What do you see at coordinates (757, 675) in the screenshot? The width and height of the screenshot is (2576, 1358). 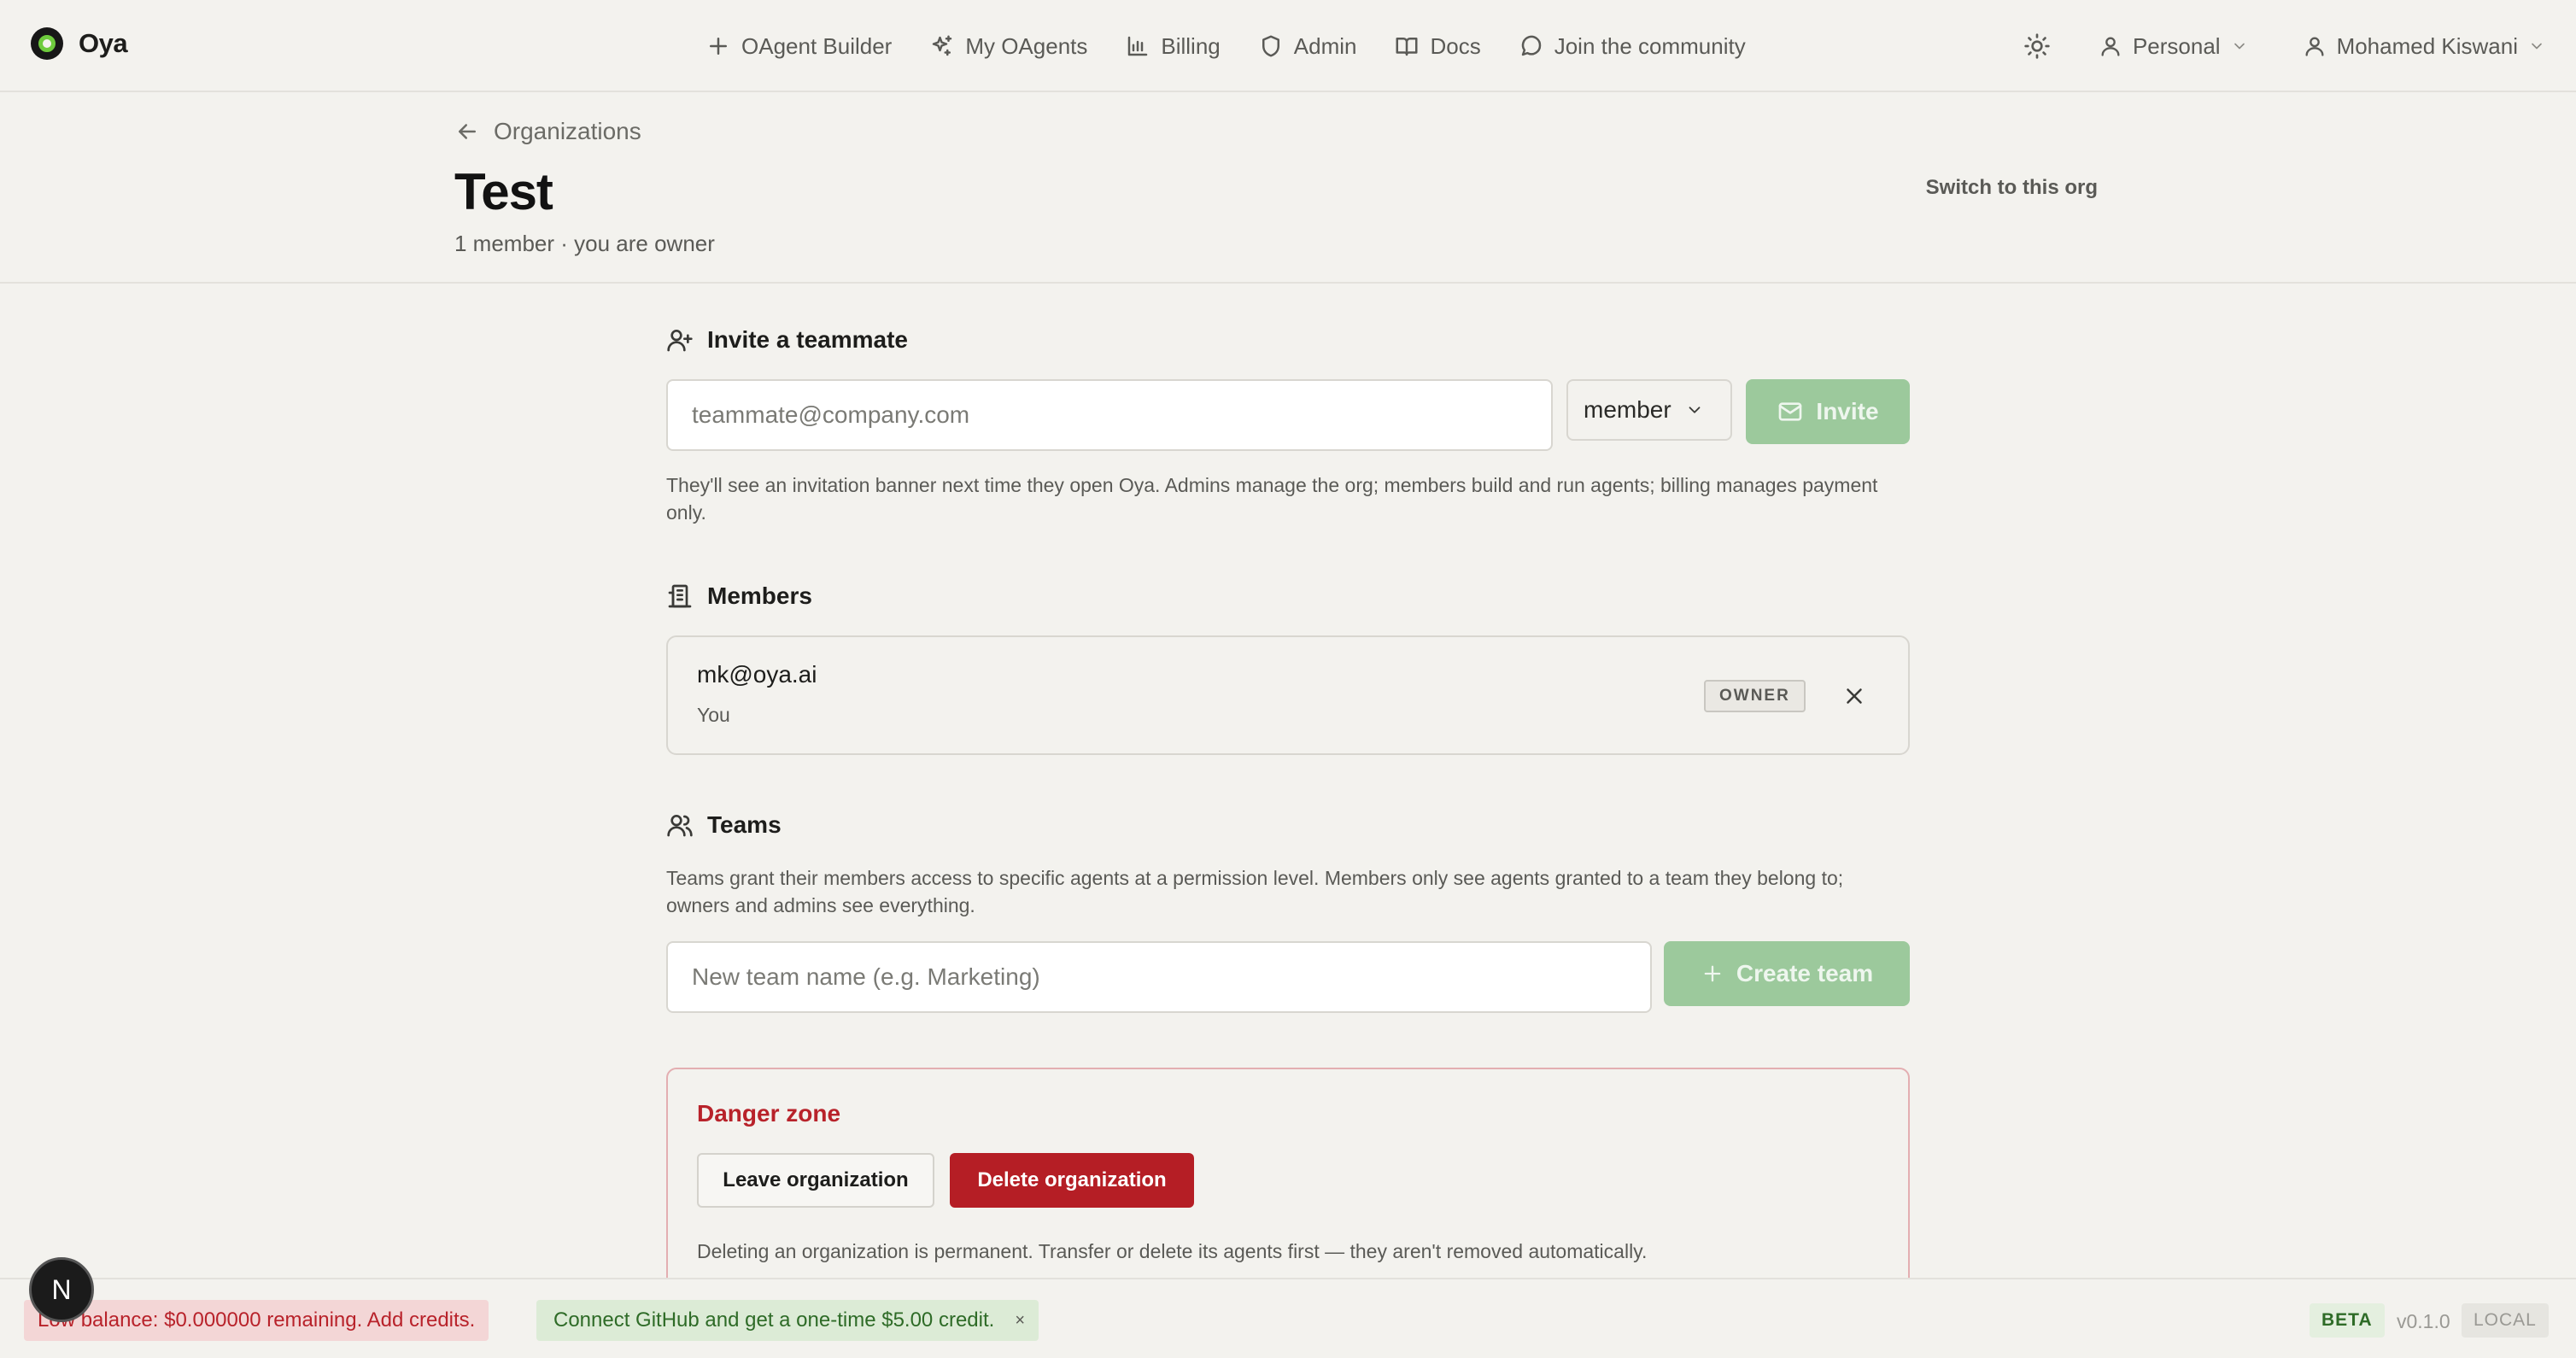 I see `member-email: mk@oya.ai` at bounding box center [757, 675].